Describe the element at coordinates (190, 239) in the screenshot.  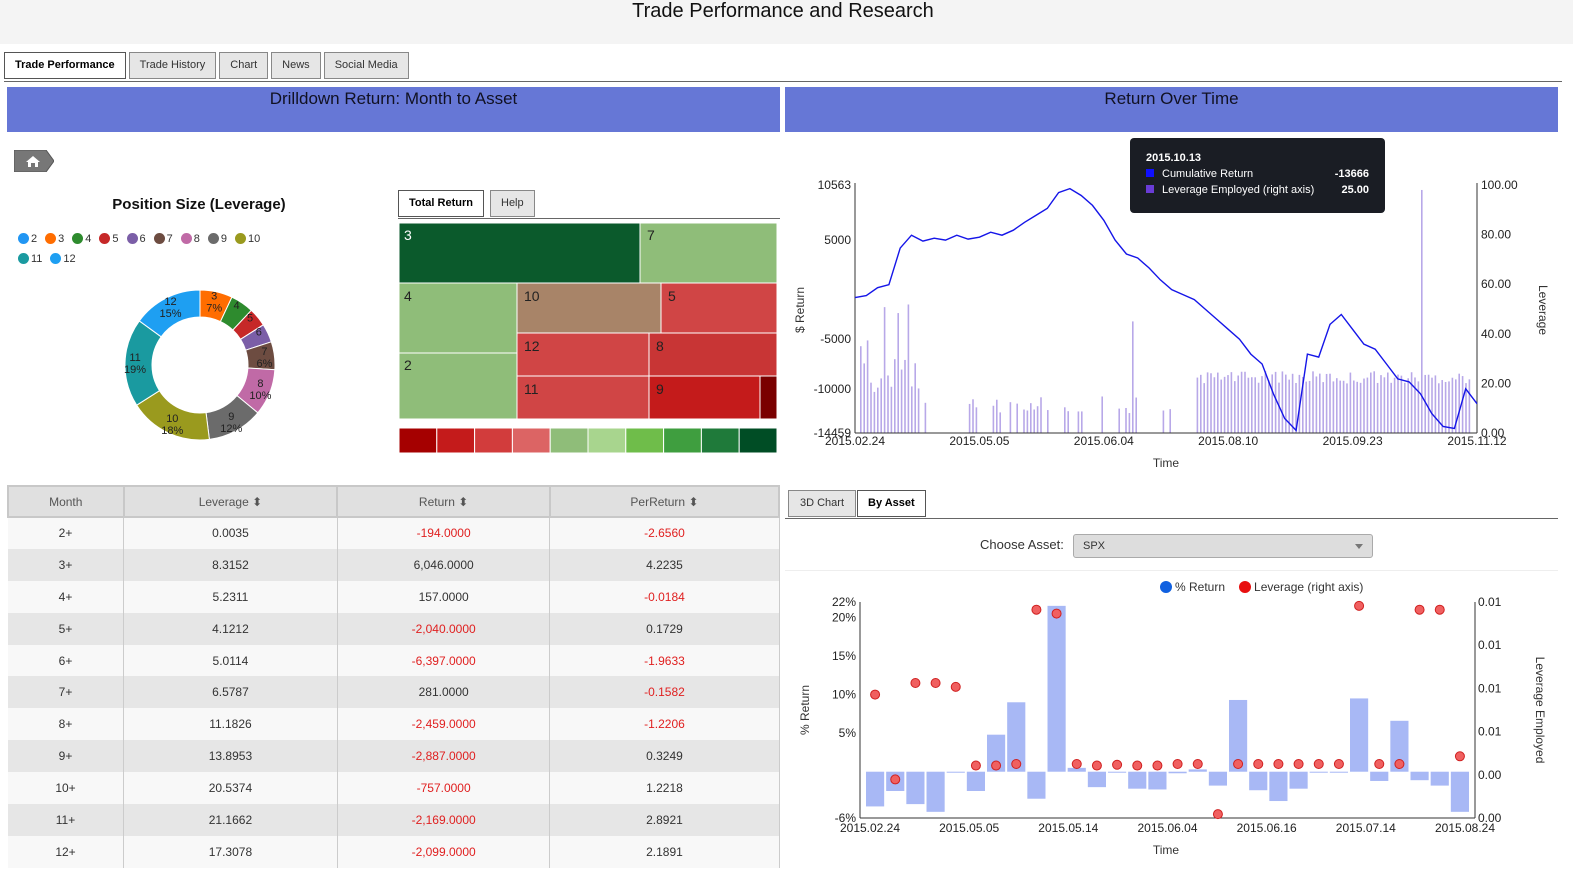
I see `pie-legend-item: 8` at that location.